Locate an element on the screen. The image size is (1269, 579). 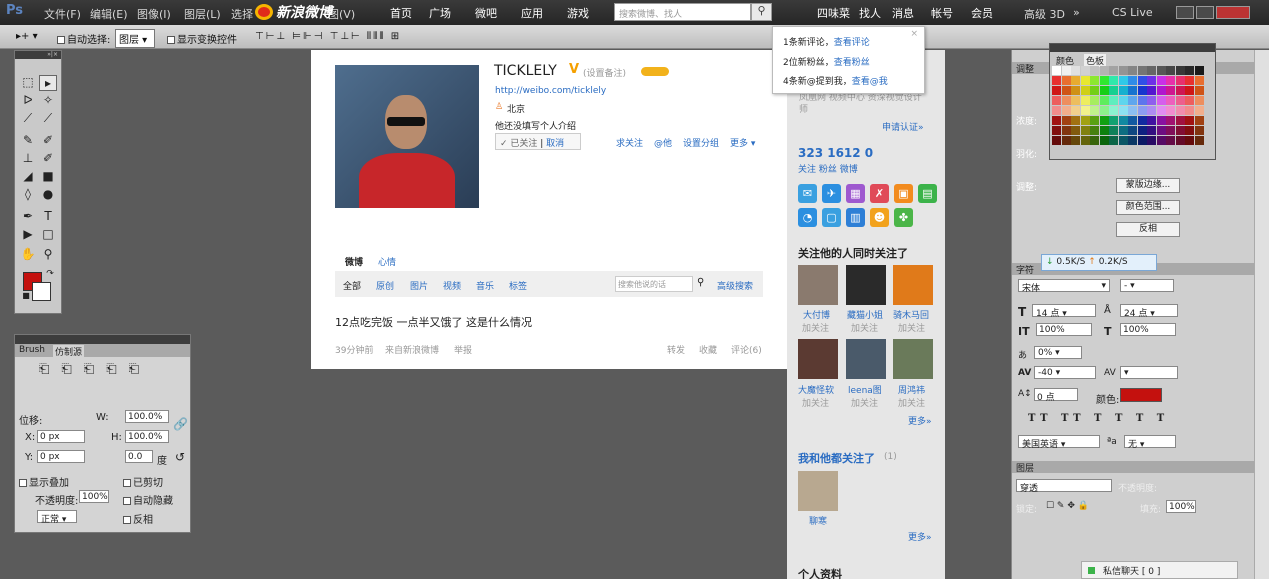
y-input: 0 px is located at coordinates (61, 456).